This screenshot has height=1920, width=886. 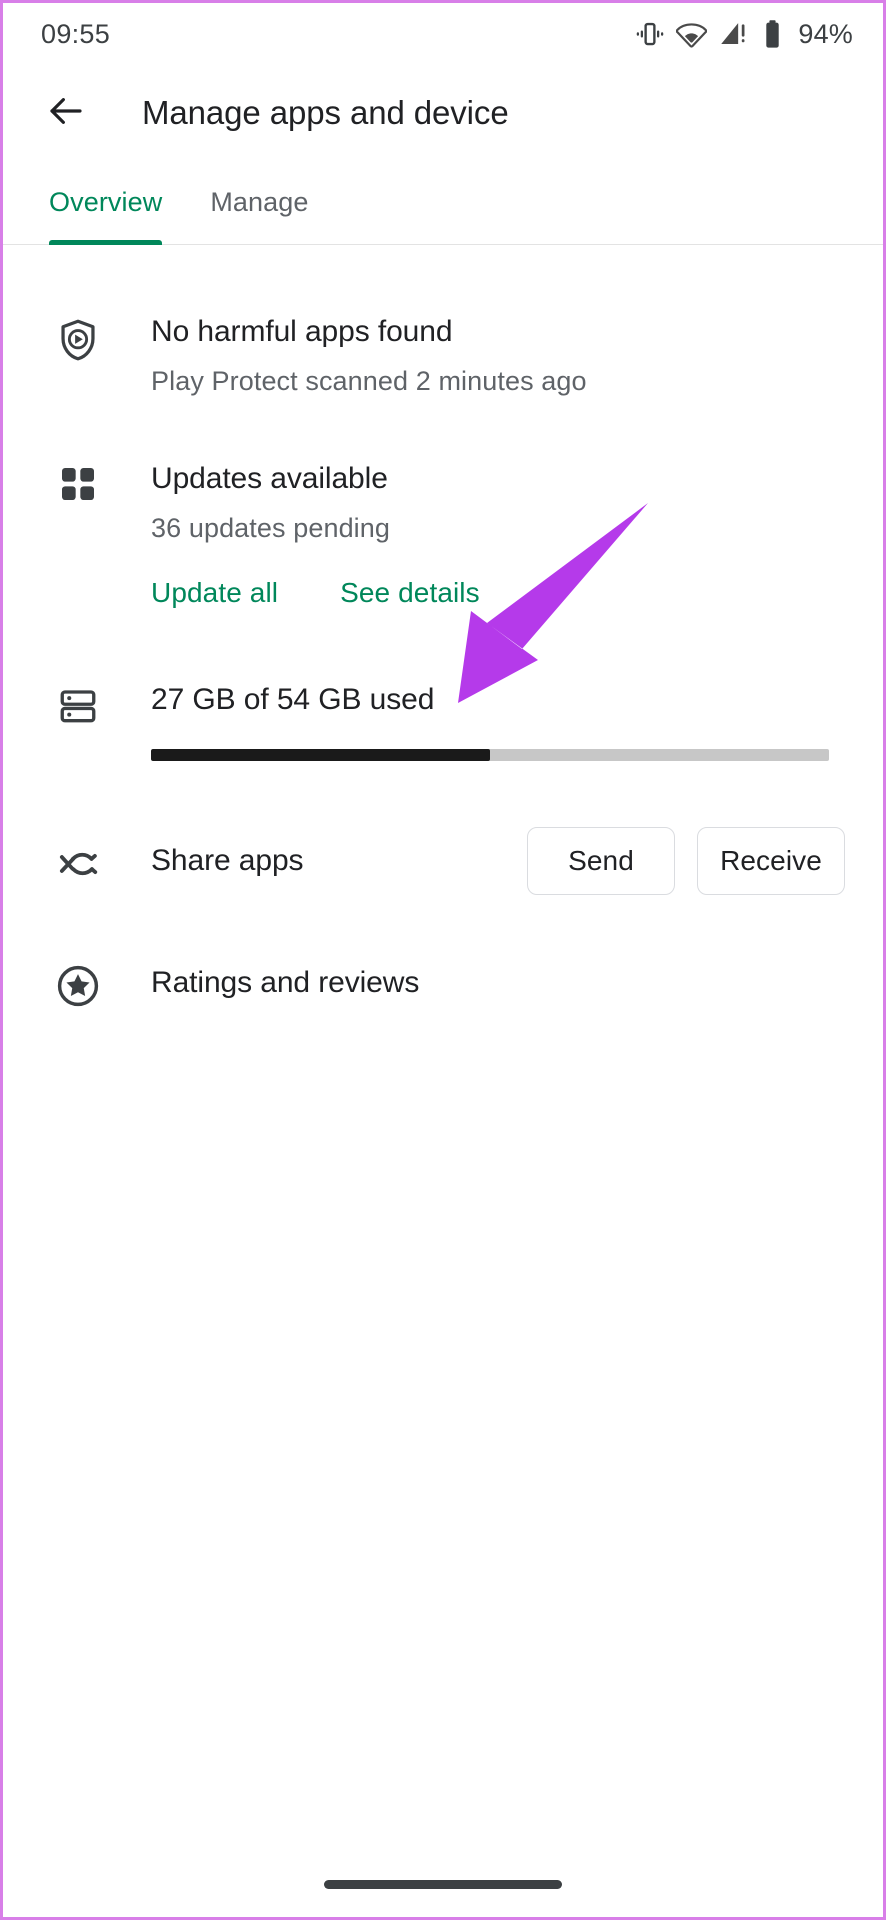 What do you see at coordinates (369, 381) in the screenshot?
I see `play-protect-subtitle: Play Protect scanned 2 minutes ago` at bounding box center [369, 381].